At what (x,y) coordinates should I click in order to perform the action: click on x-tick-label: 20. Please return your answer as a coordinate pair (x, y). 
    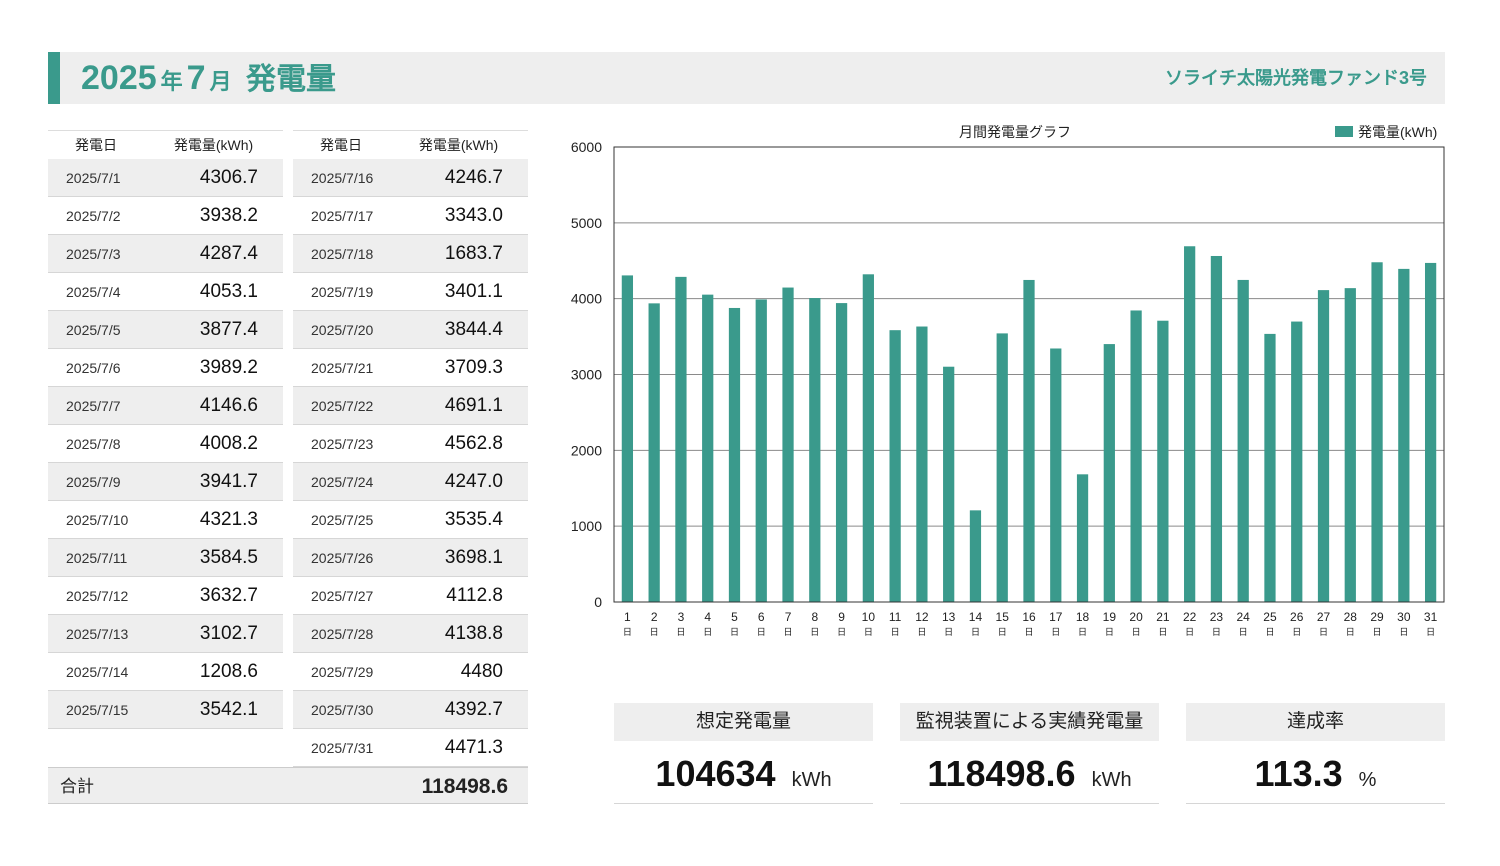
    Looking at the image, I should click on (1136, 617).